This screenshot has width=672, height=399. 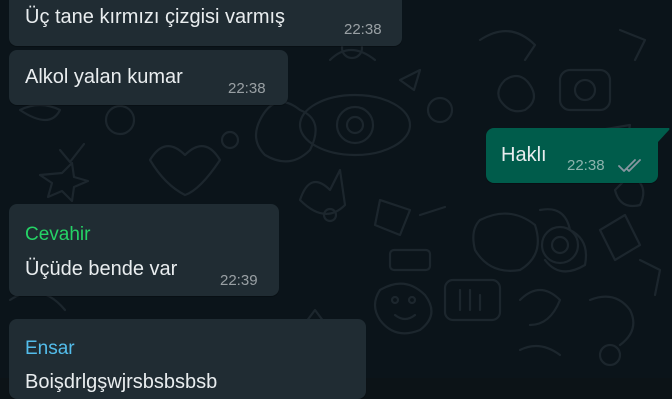 I want to click on double-check-icon, so click(x=629, y=165).